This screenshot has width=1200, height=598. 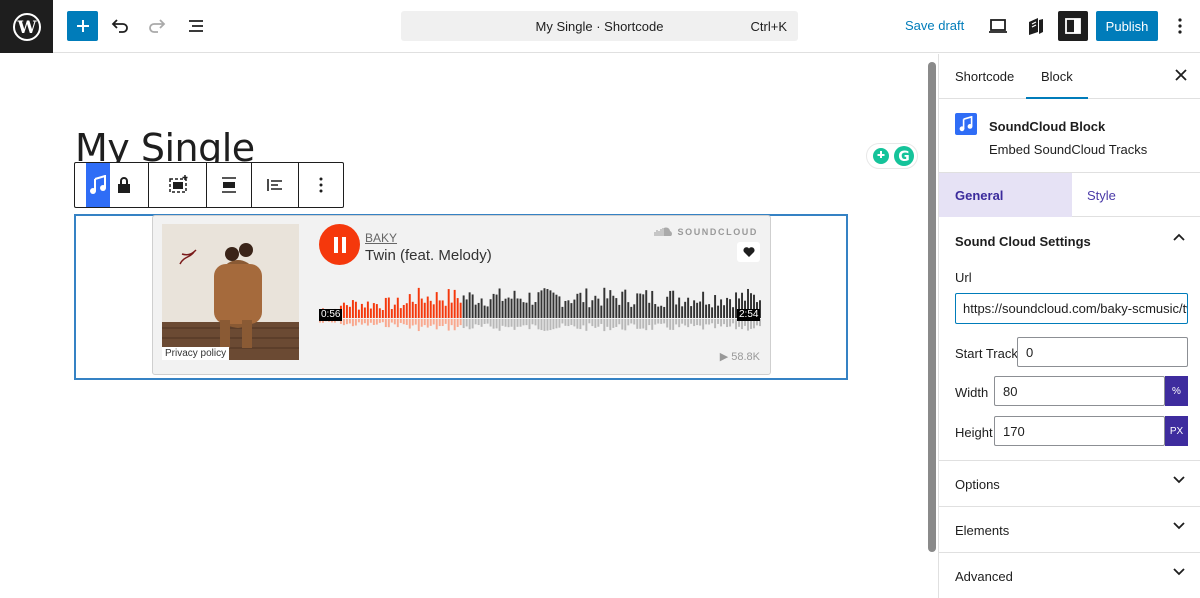 I want to click on desktop-preview-icon, so click(x=998, y=26).